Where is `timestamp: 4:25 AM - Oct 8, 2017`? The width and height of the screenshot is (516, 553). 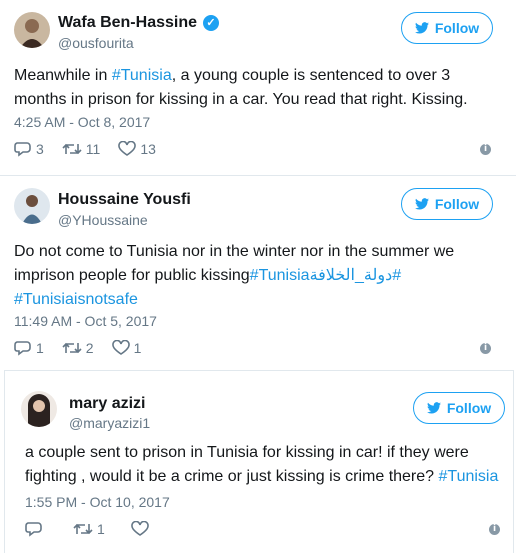 timestamp: 4:25 AM - Oct 8, 2017 is located at coordinates (82, 122).